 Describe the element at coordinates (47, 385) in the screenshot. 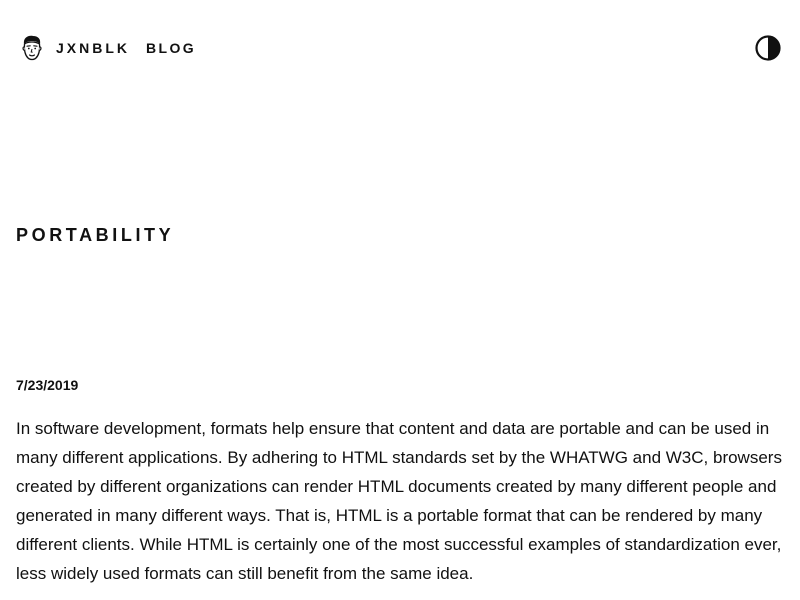

I see `post-date: 7/23/2019` at that location.